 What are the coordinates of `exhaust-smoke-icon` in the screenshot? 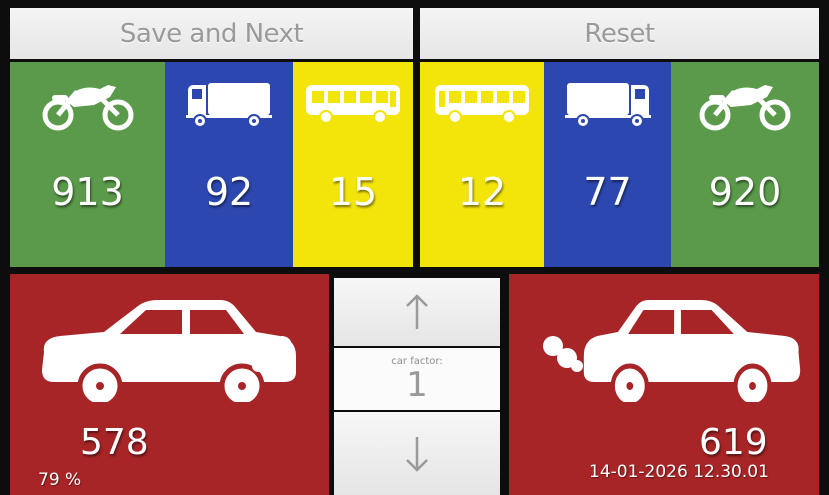 It's located at (273, 356).